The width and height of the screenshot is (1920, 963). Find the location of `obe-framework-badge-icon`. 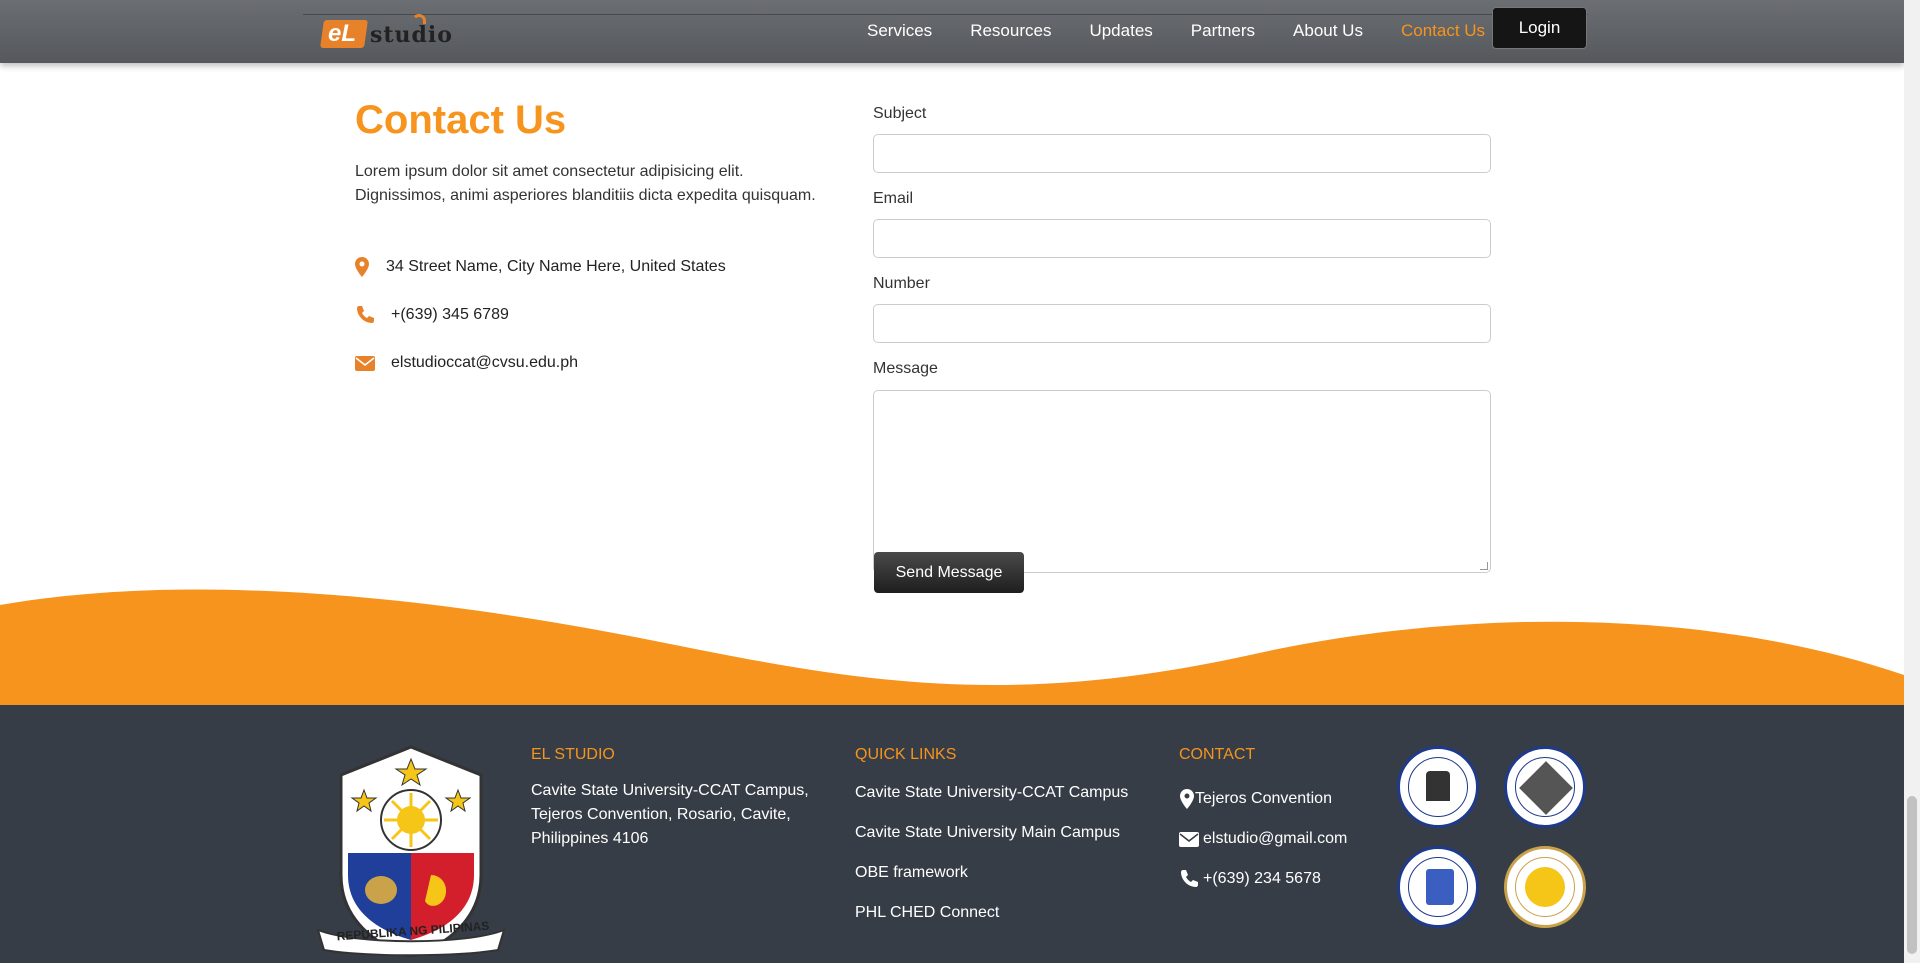

obe-framework-badge-icon is located at coordinates (1438, 787).